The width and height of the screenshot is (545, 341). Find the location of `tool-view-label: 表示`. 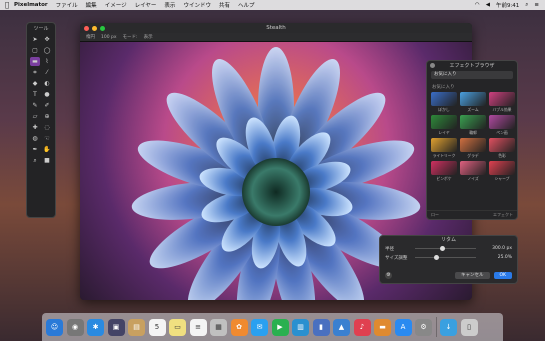

tool-view-label: 表示 is located at coordinates (148, 37).